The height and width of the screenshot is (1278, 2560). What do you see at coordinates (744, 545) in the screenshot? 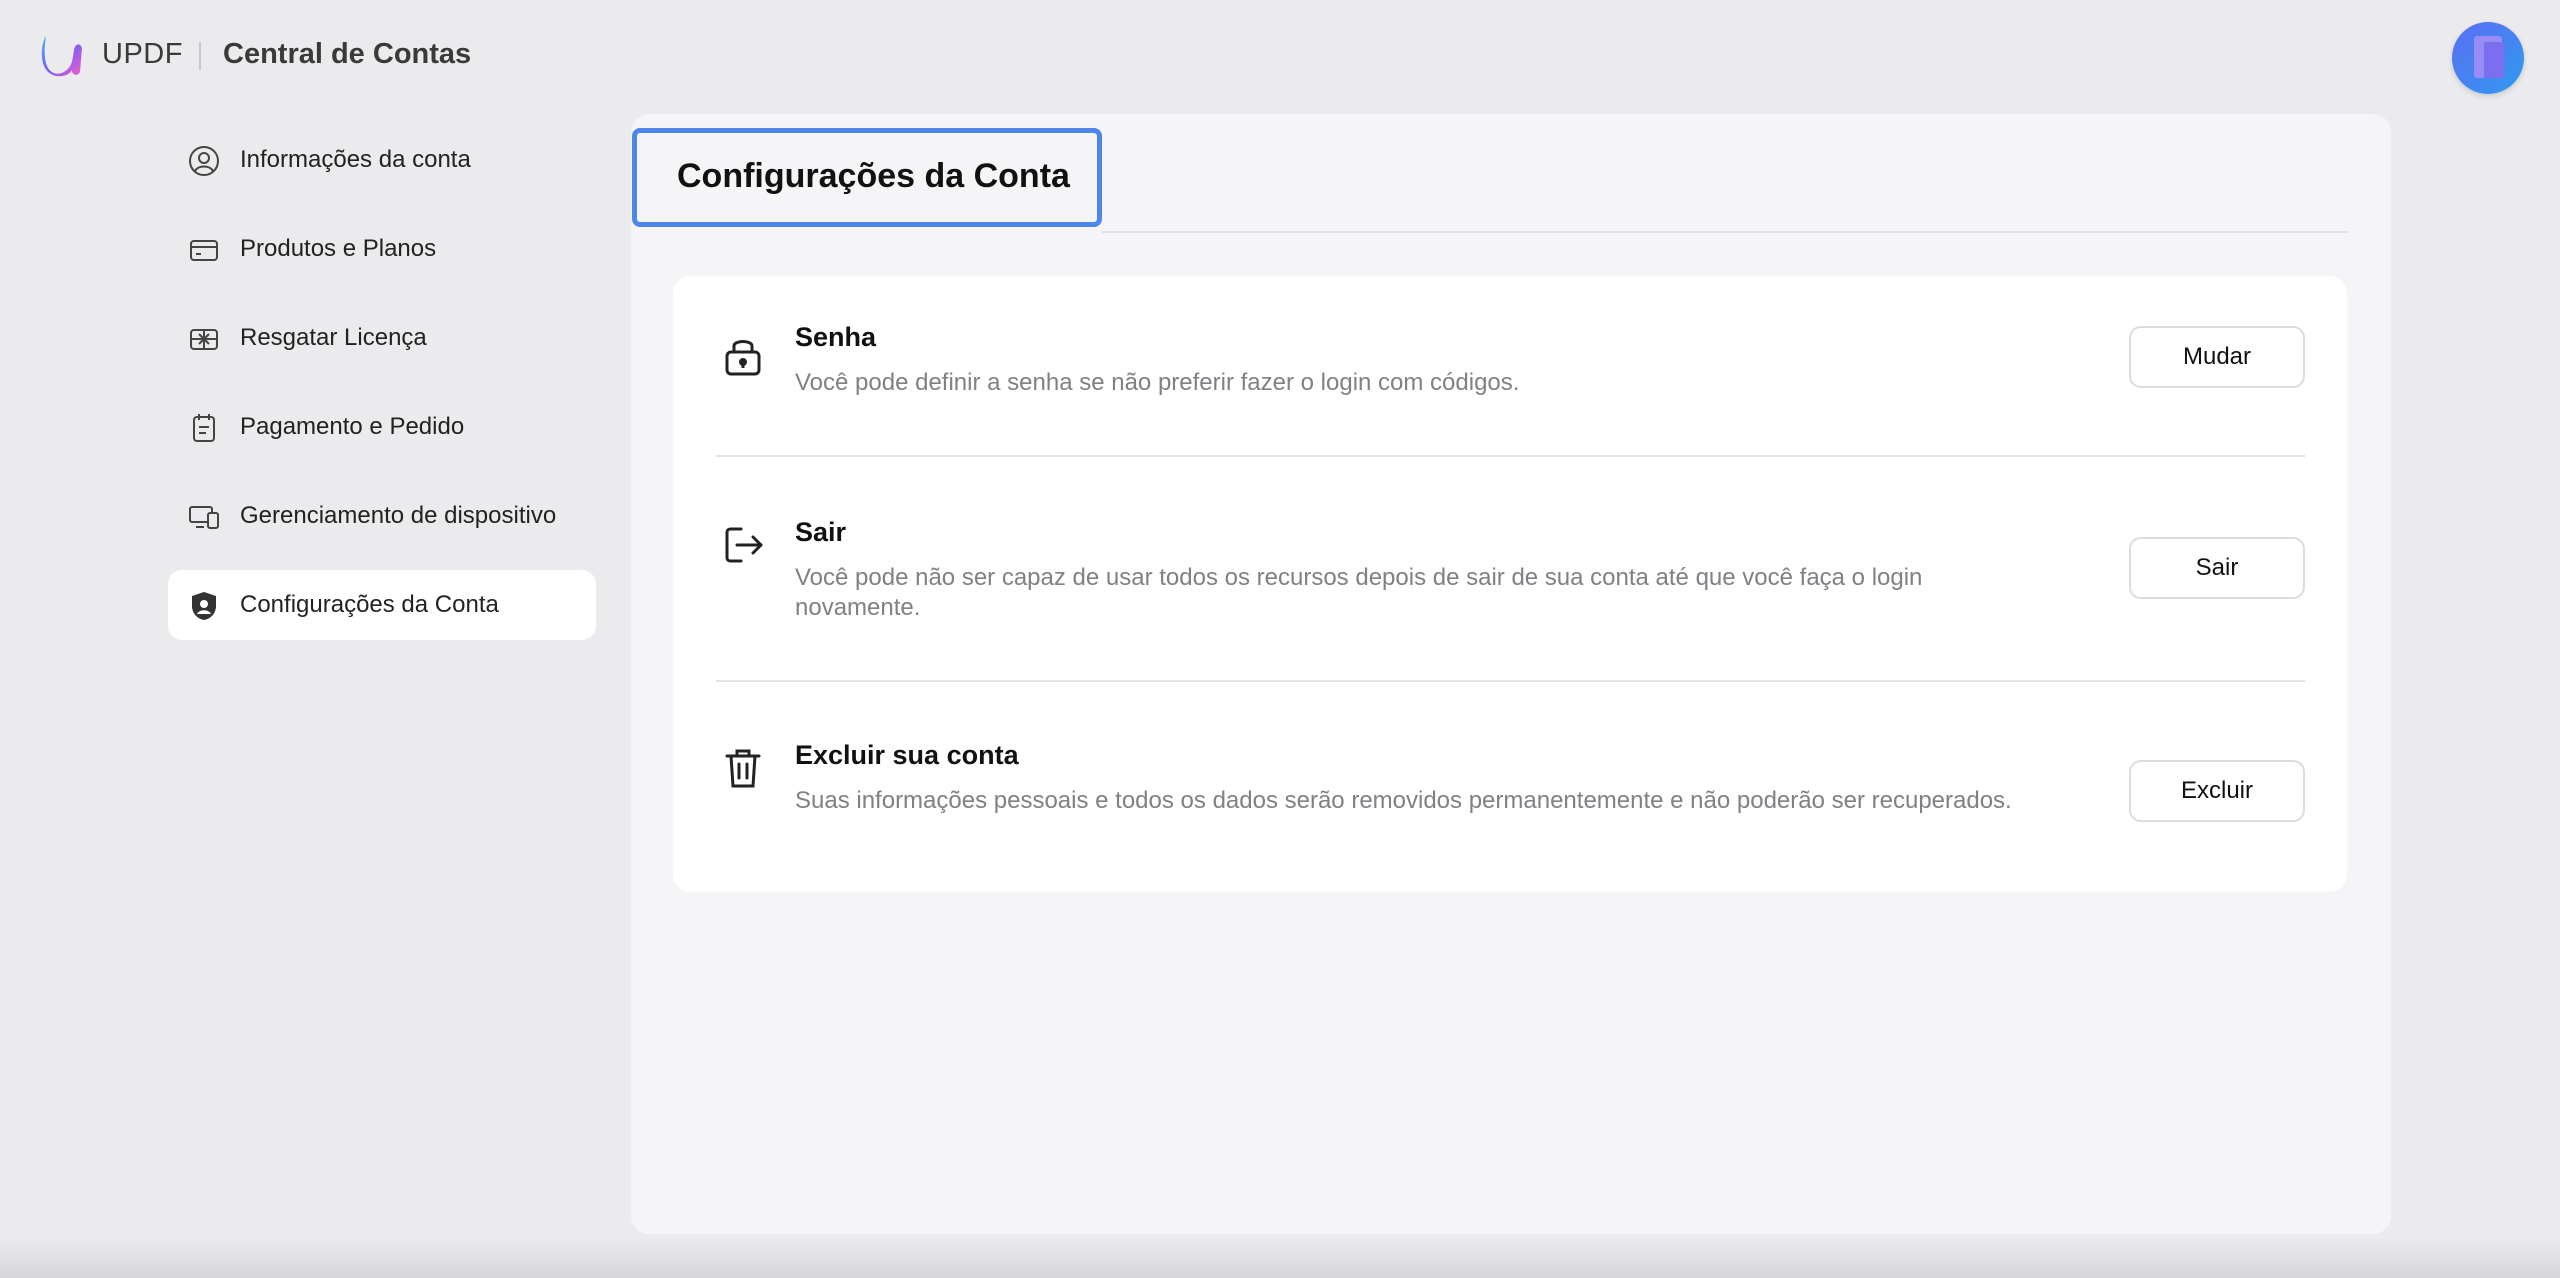
I see `logout-icon` at bounding box center [744, 545].